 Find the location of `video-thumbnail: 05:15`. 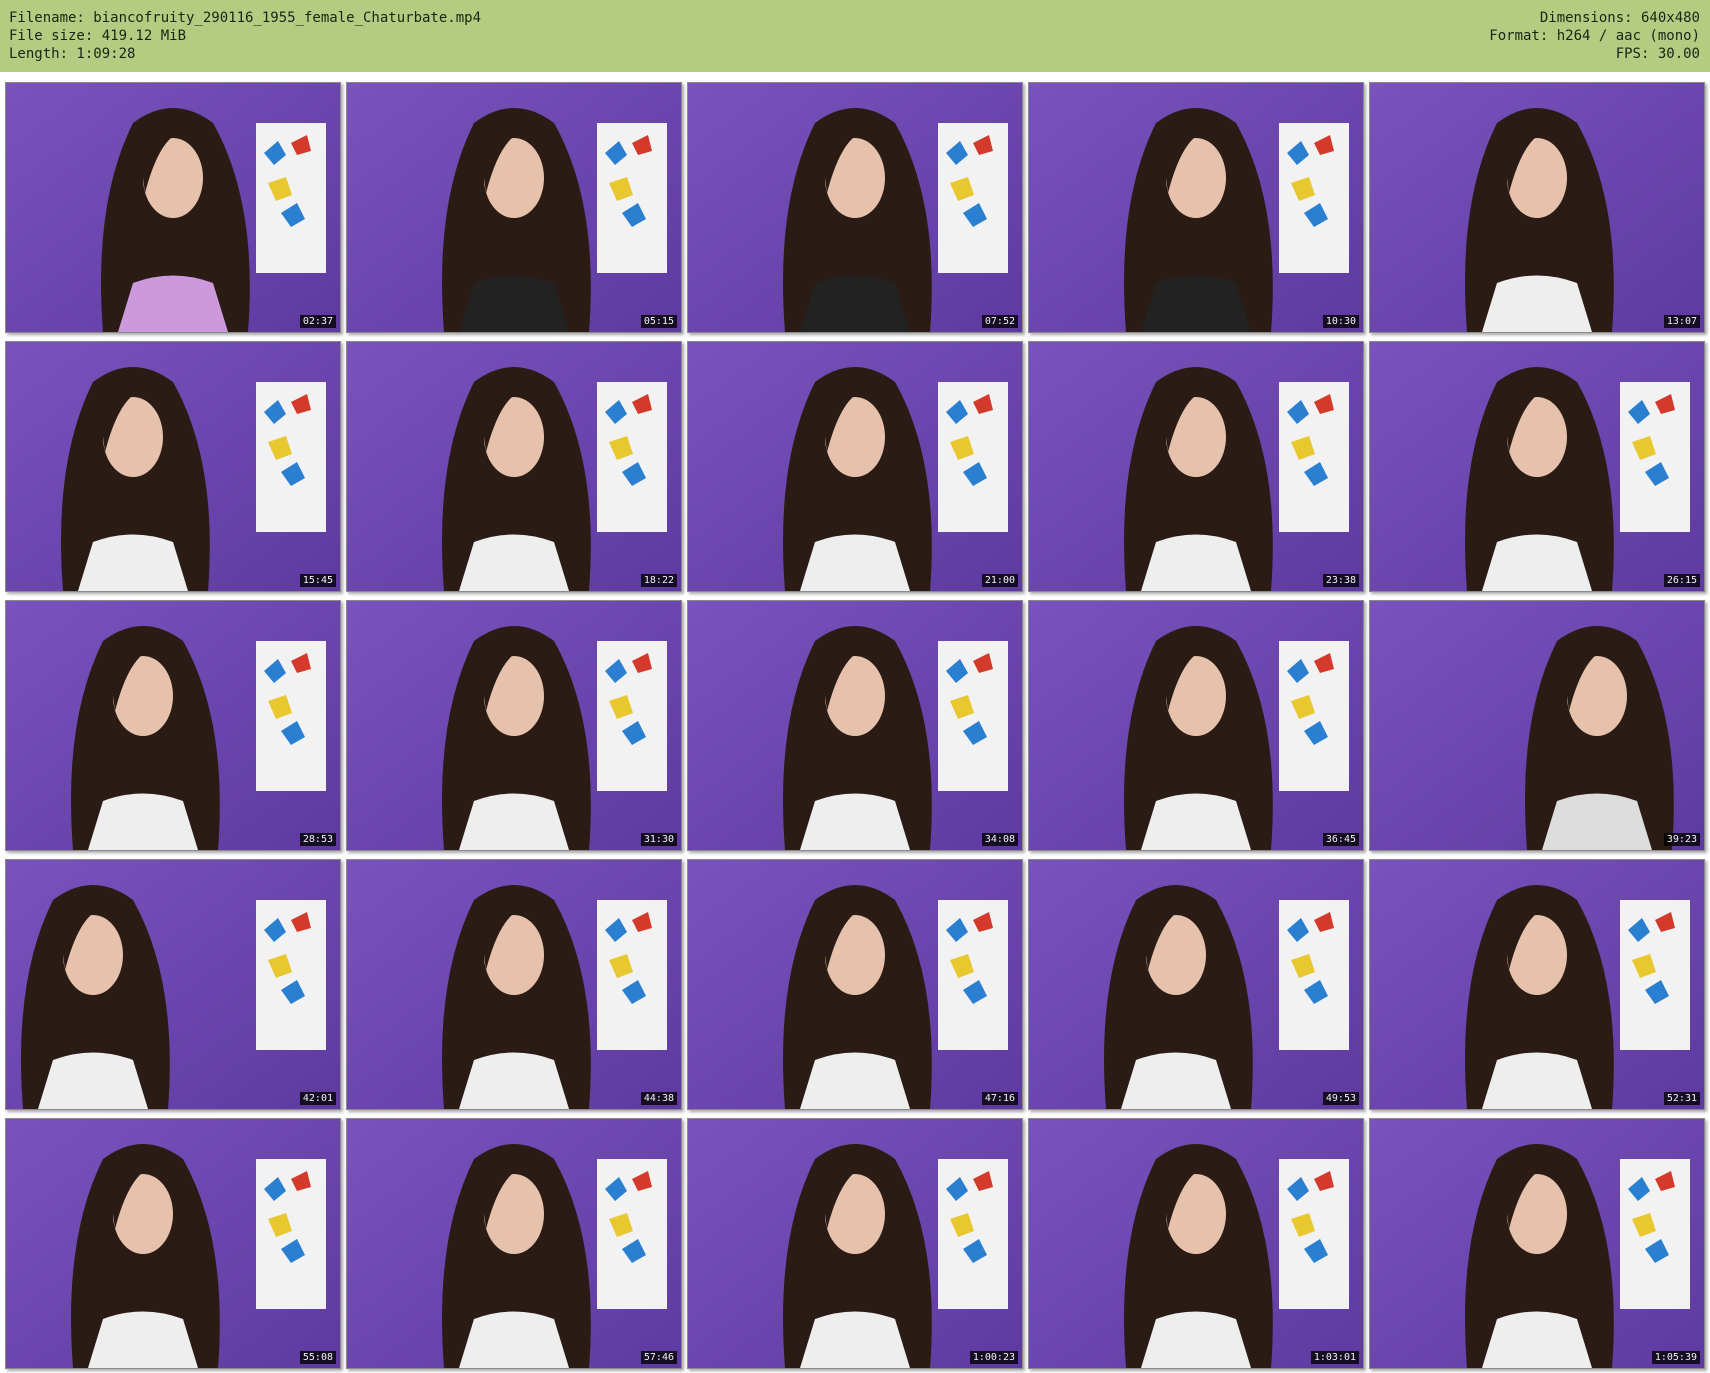

video-thumbnail: 05:15 is located at coordinates (514, 207).